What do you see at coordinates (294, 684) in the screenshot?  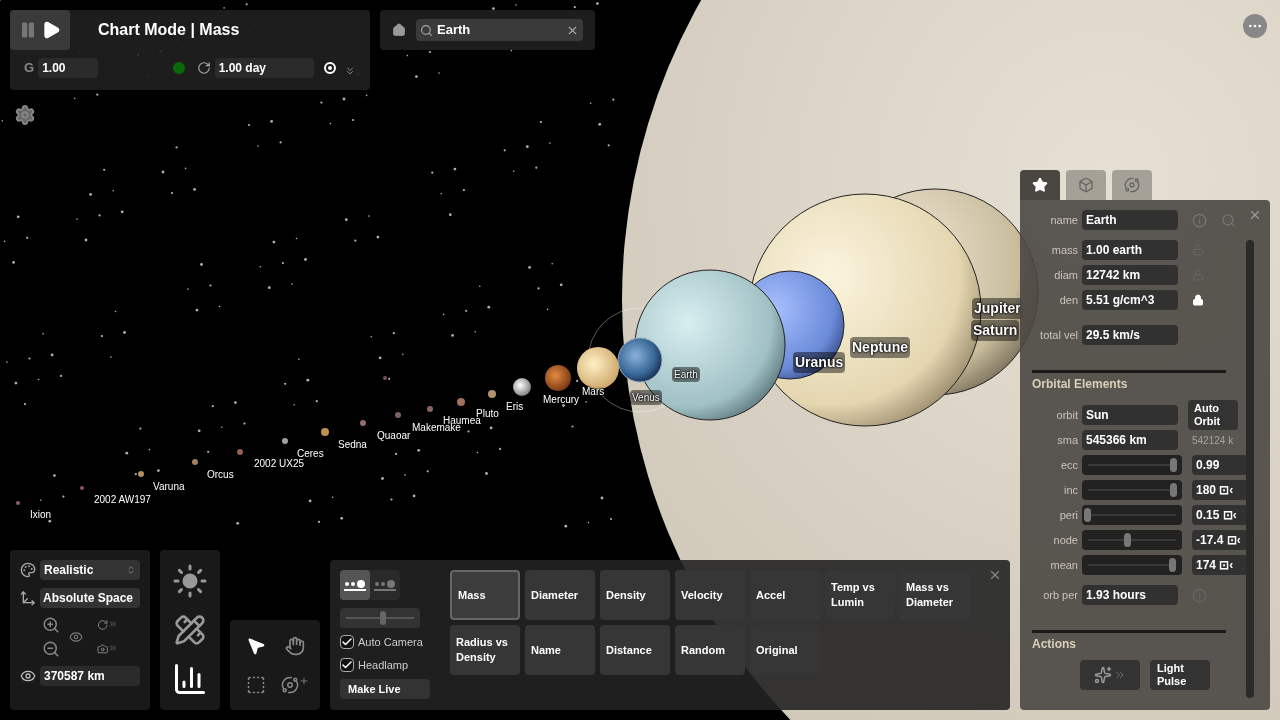 I see `add-planet-icon` at bounding box center [294, 684].